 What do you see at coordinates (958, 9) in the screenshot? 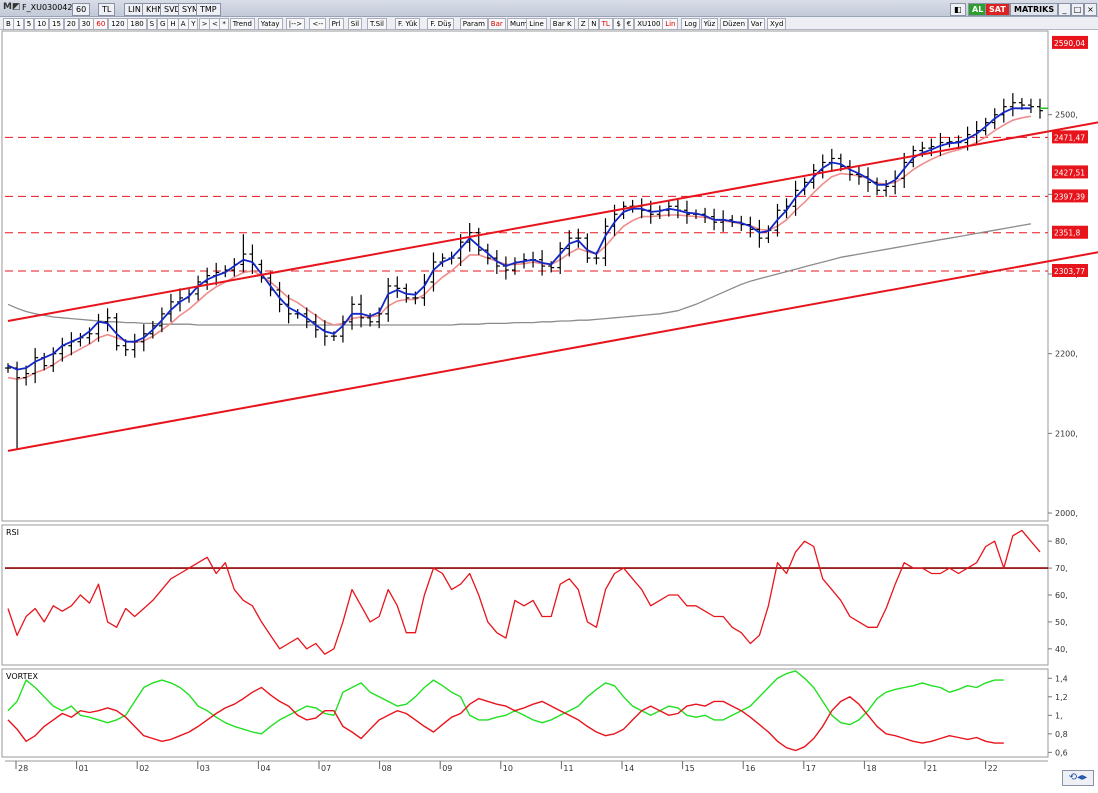
I see `settings-icon: ◧` at bounding box center [958, 9].